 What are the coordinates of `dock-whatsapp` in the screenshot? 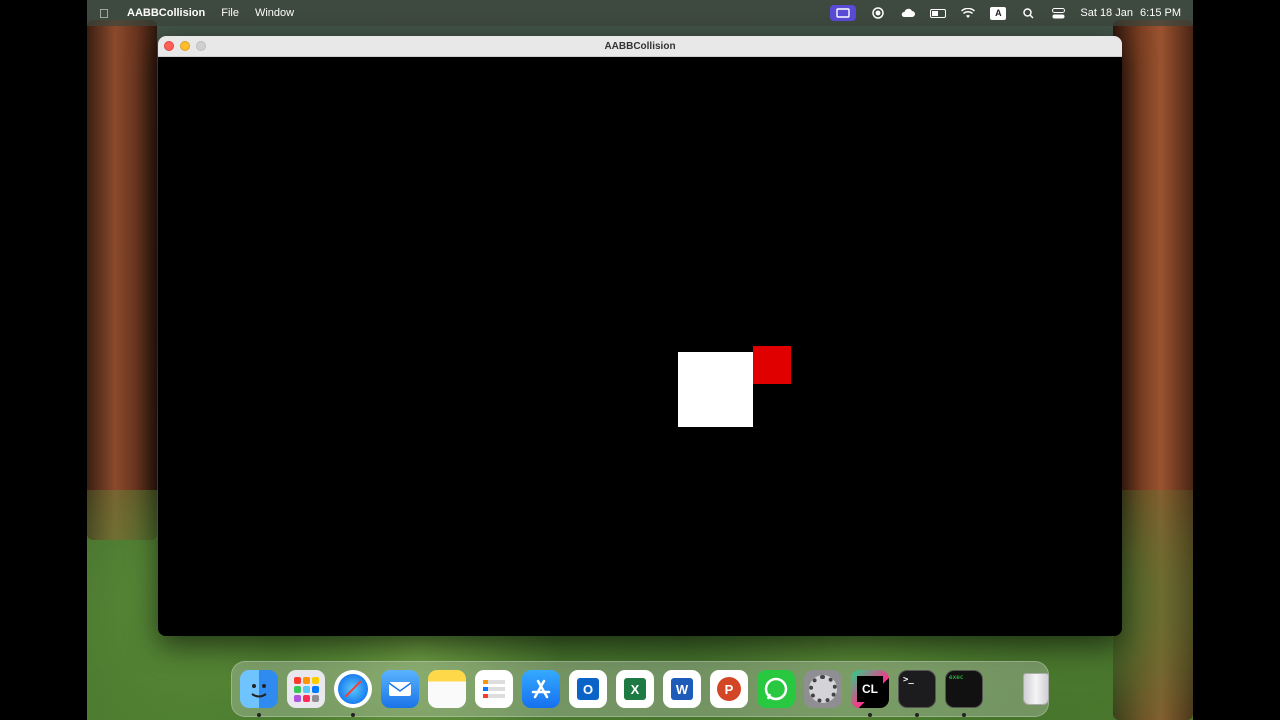 It's located at (776, 689).